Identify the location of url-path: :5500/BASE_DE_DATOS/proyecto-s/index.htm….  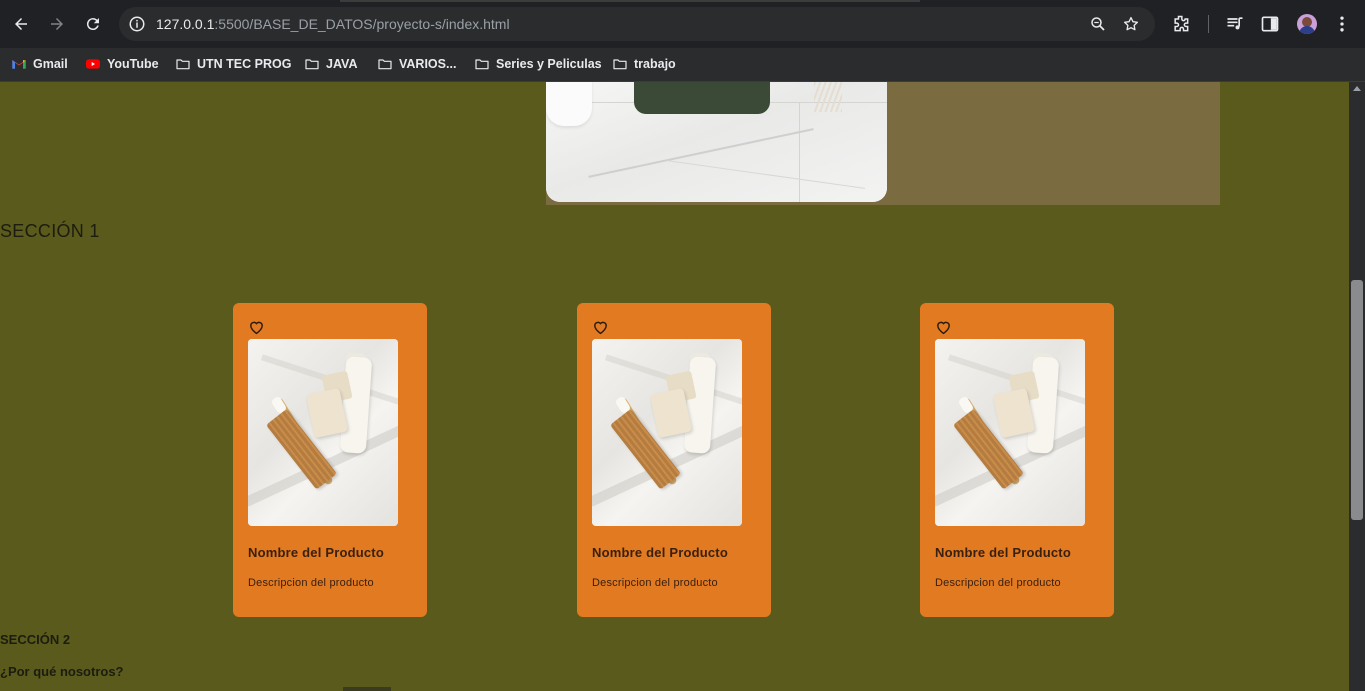
(362, 24).